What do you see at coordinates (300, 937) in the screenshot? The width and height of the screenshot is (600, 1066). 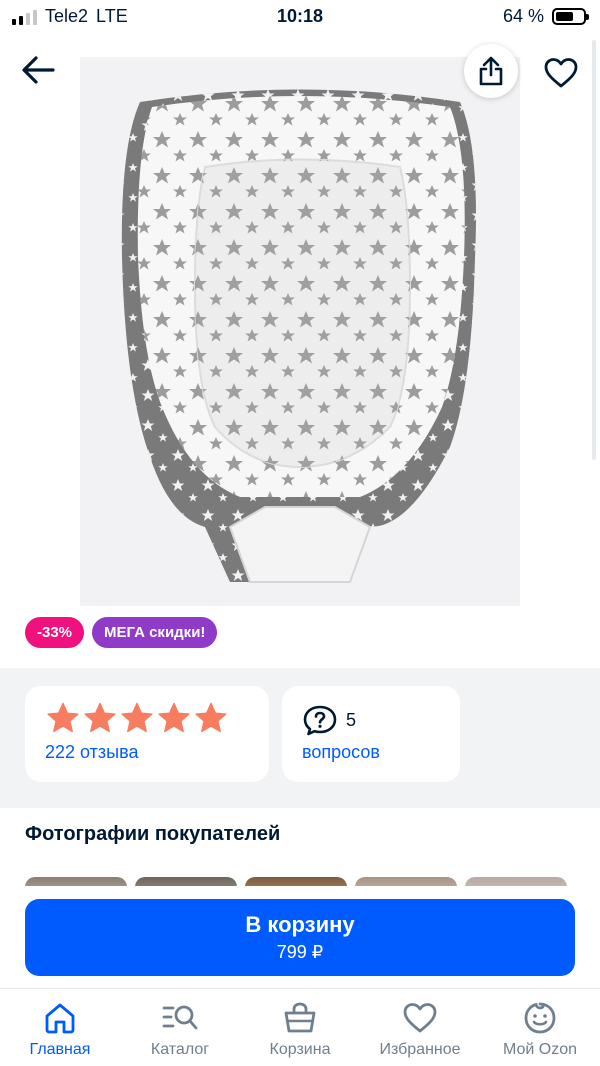 I see `add-to-cart-button: В корзину 799 ₽` at bounding box center [300, 937].